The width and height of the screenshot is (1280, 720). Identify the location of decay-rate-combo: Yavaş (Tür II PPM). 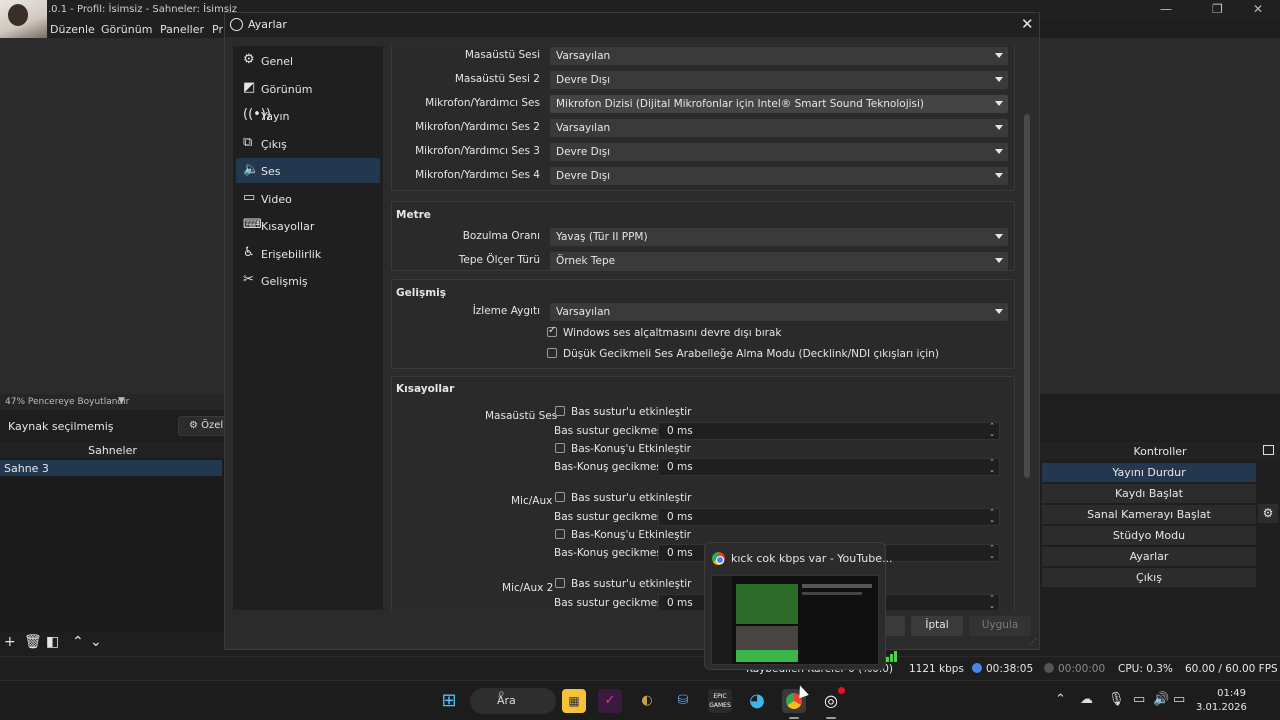
(779, 237).